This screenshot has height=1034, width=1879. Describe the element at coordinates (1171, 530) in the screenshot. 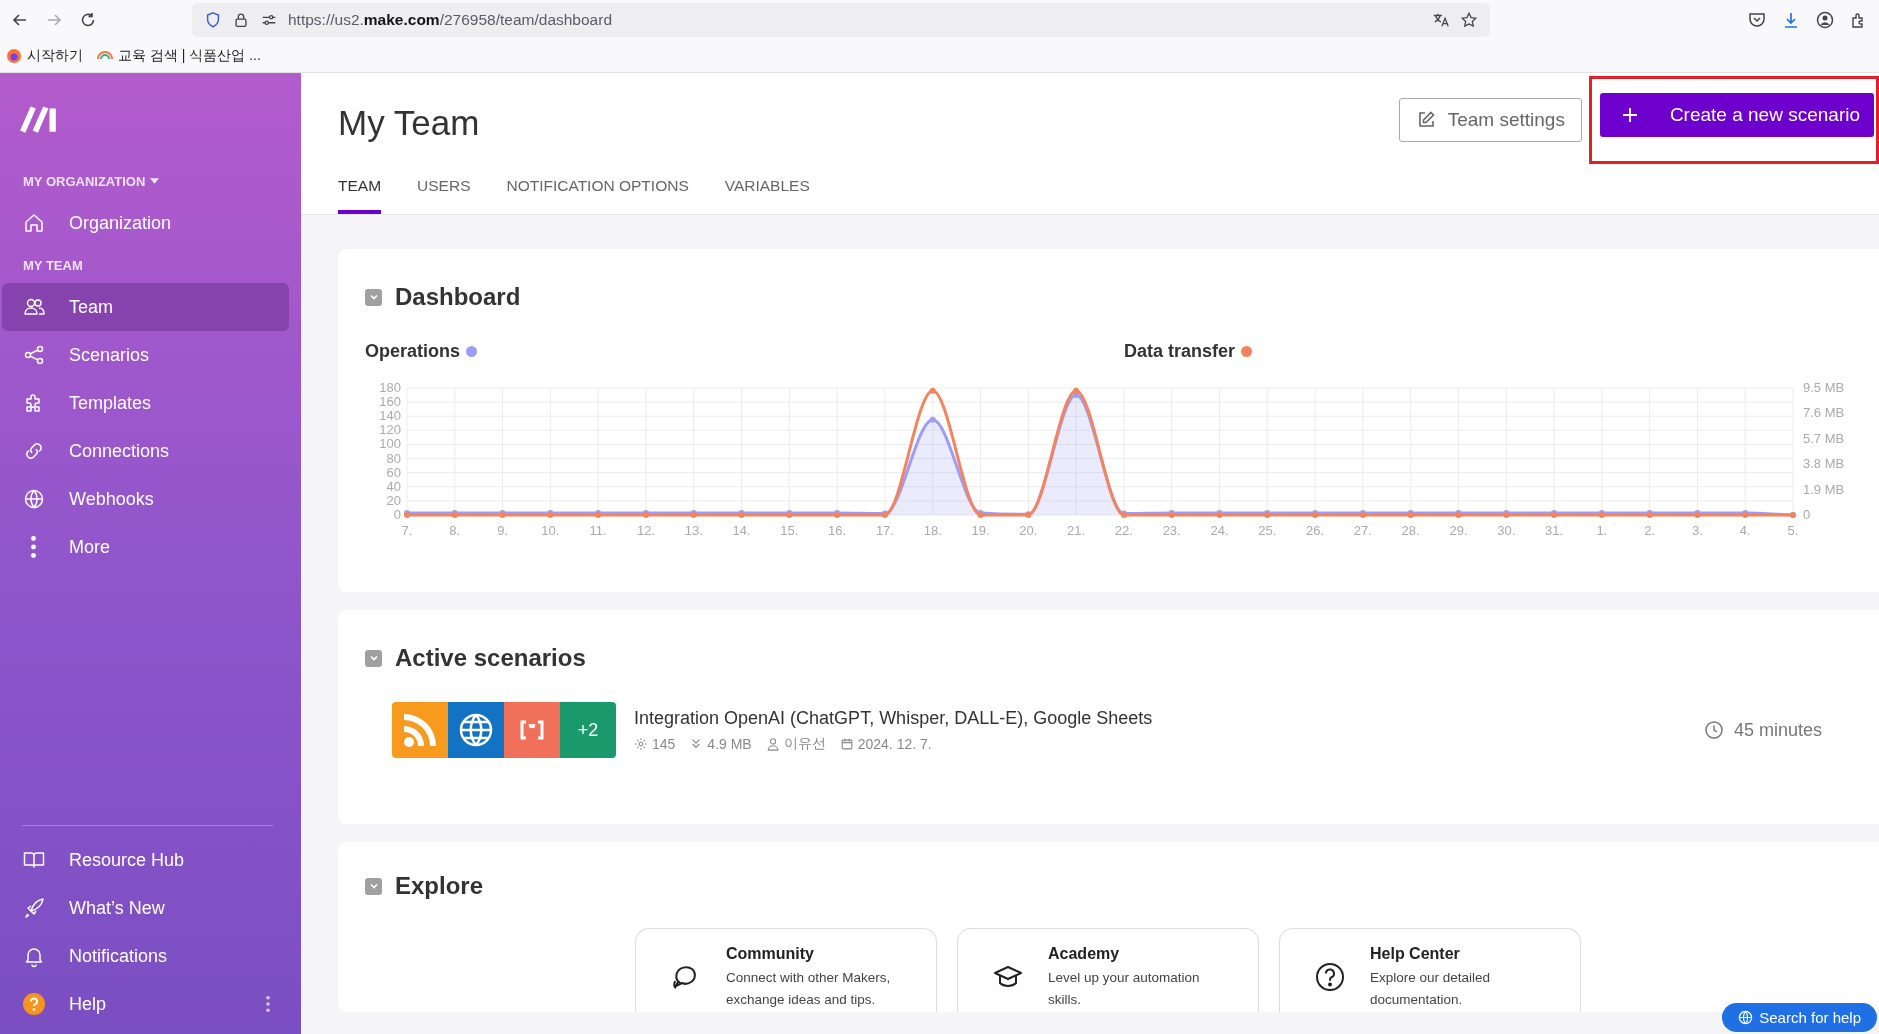

I see `axis-label: 23.` at that location.